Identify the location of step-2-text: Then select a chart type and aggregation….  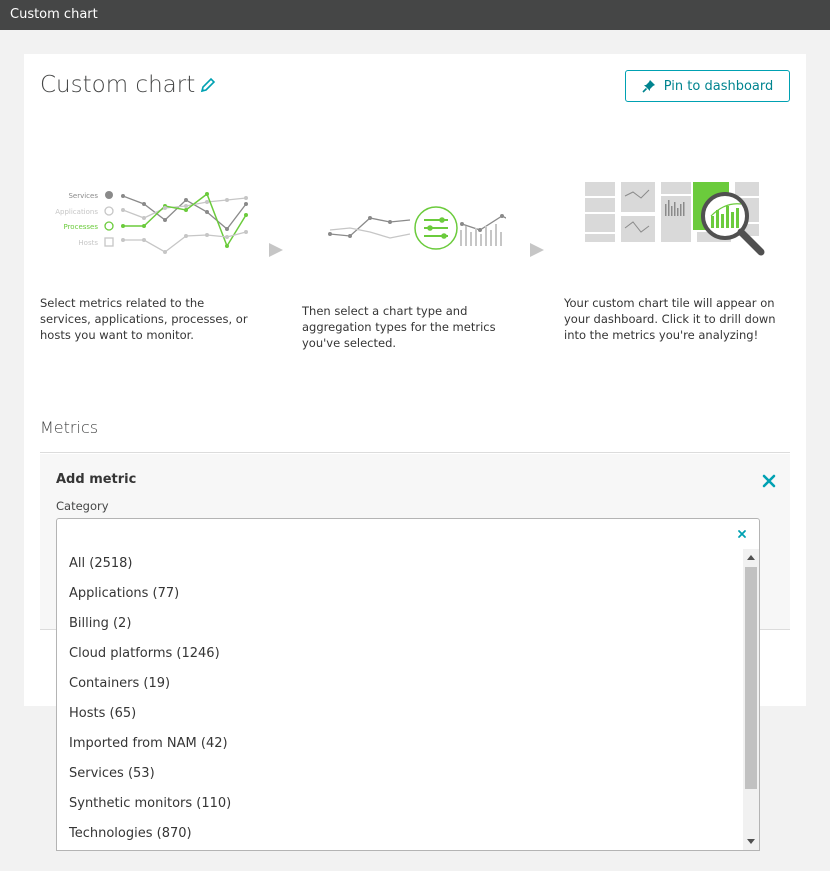
(399, 327).